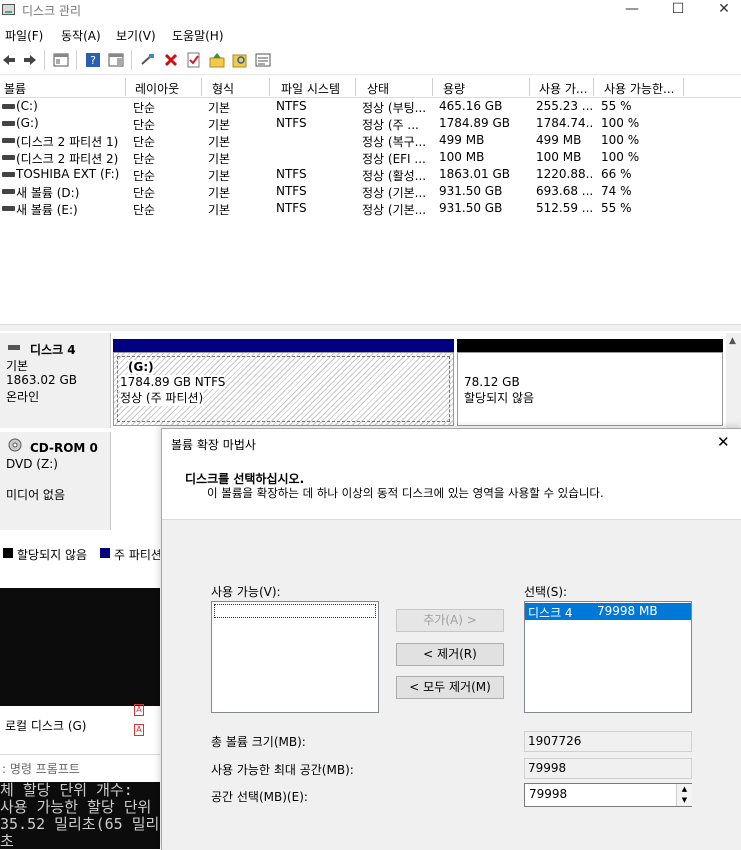 The height and width of the screenshot is (850, 741). I want to click on cell-percent-free: 100 %, so click(620, 140).